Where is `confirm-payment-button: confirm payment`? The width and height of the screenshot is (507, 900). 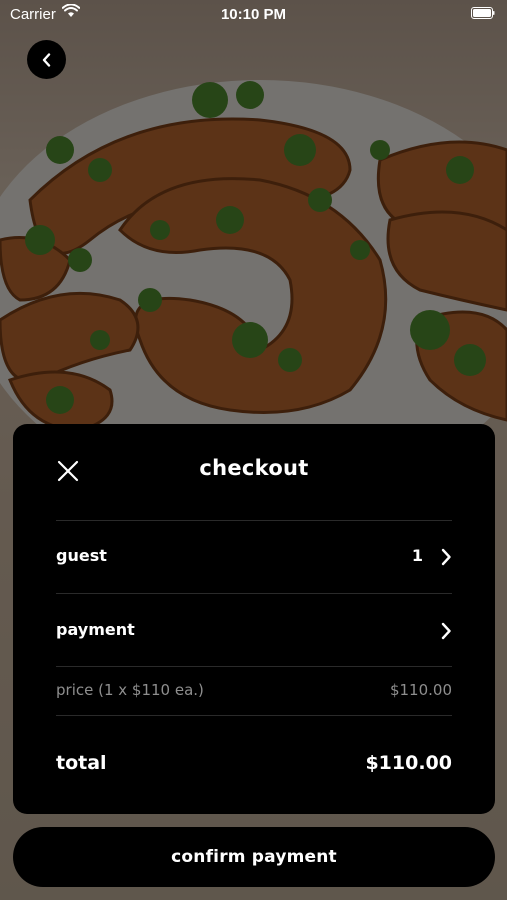
confirm-payment-button: confirm payment is located at coordinates (254, 857).